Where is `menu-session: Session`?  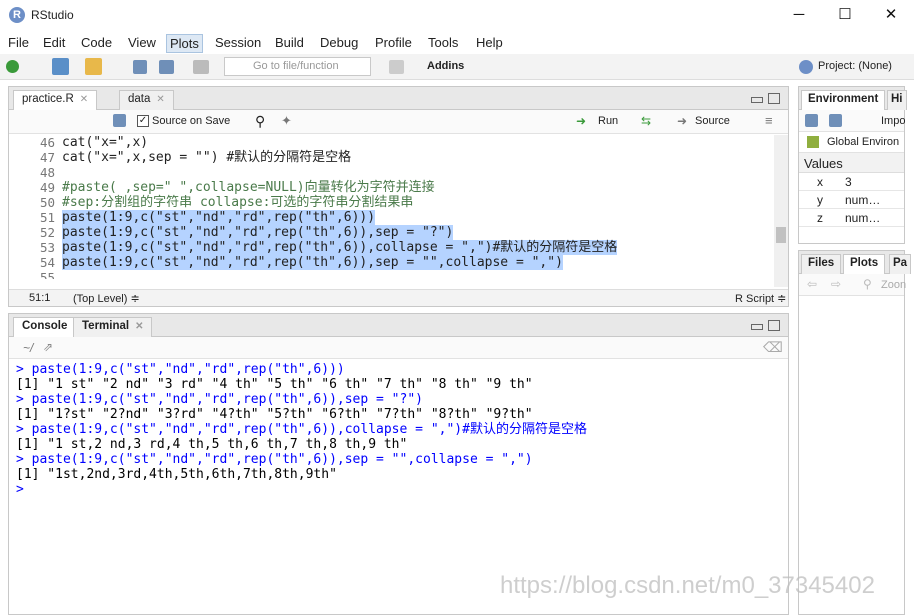 menu-session: Session is located at coordinates (238, 42).